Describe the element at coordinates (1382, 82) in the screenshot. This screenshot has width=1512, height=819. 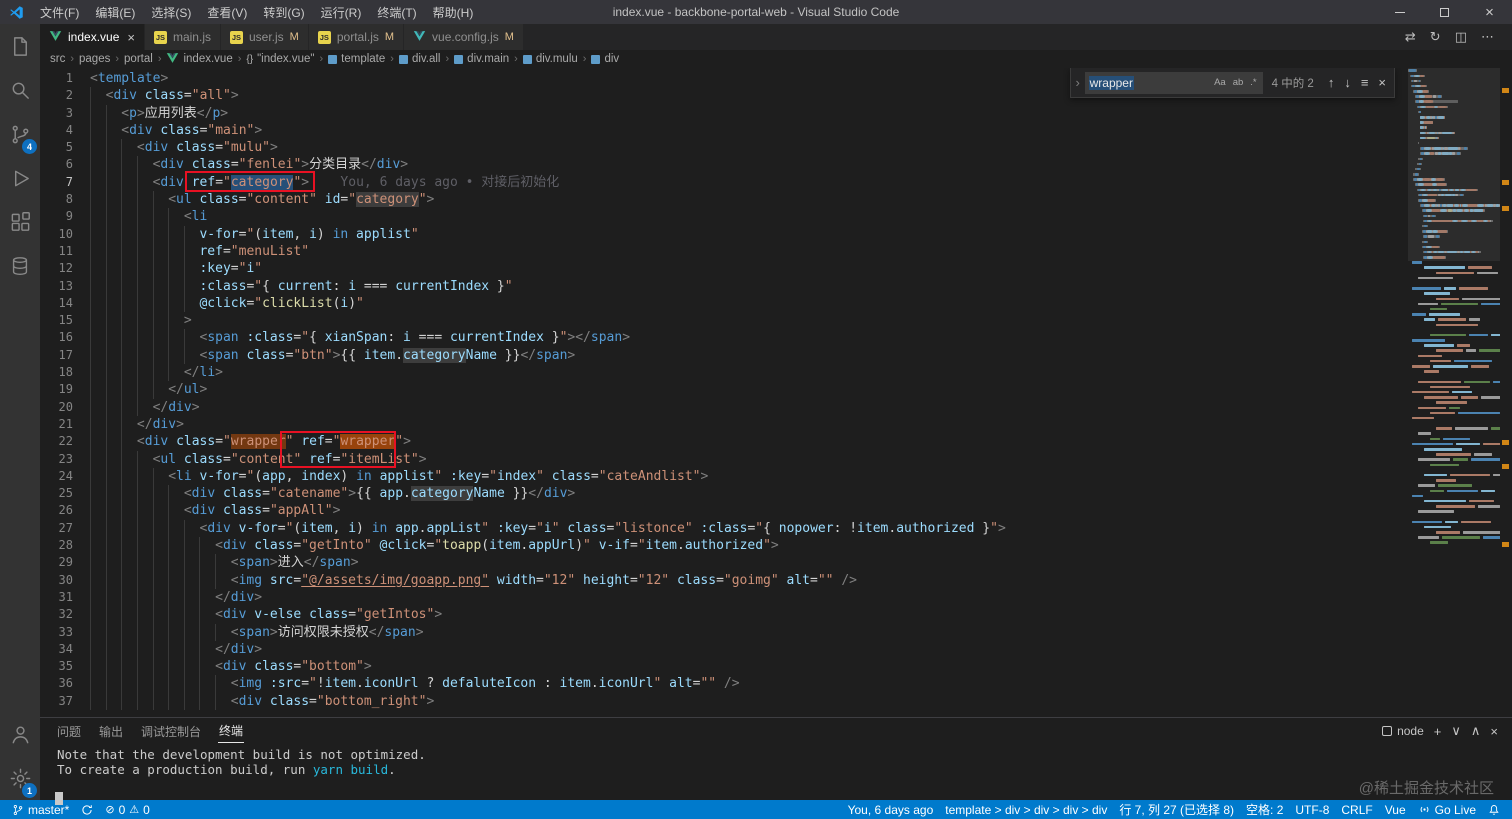
I see `find-close-button: ×` at that location.